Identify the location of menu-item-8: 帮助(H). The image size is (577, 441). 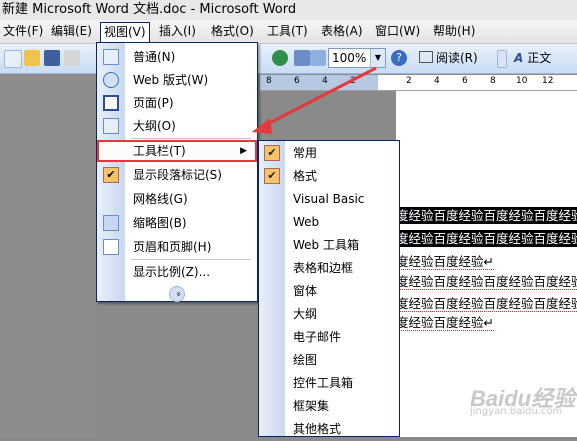
(454, 31).